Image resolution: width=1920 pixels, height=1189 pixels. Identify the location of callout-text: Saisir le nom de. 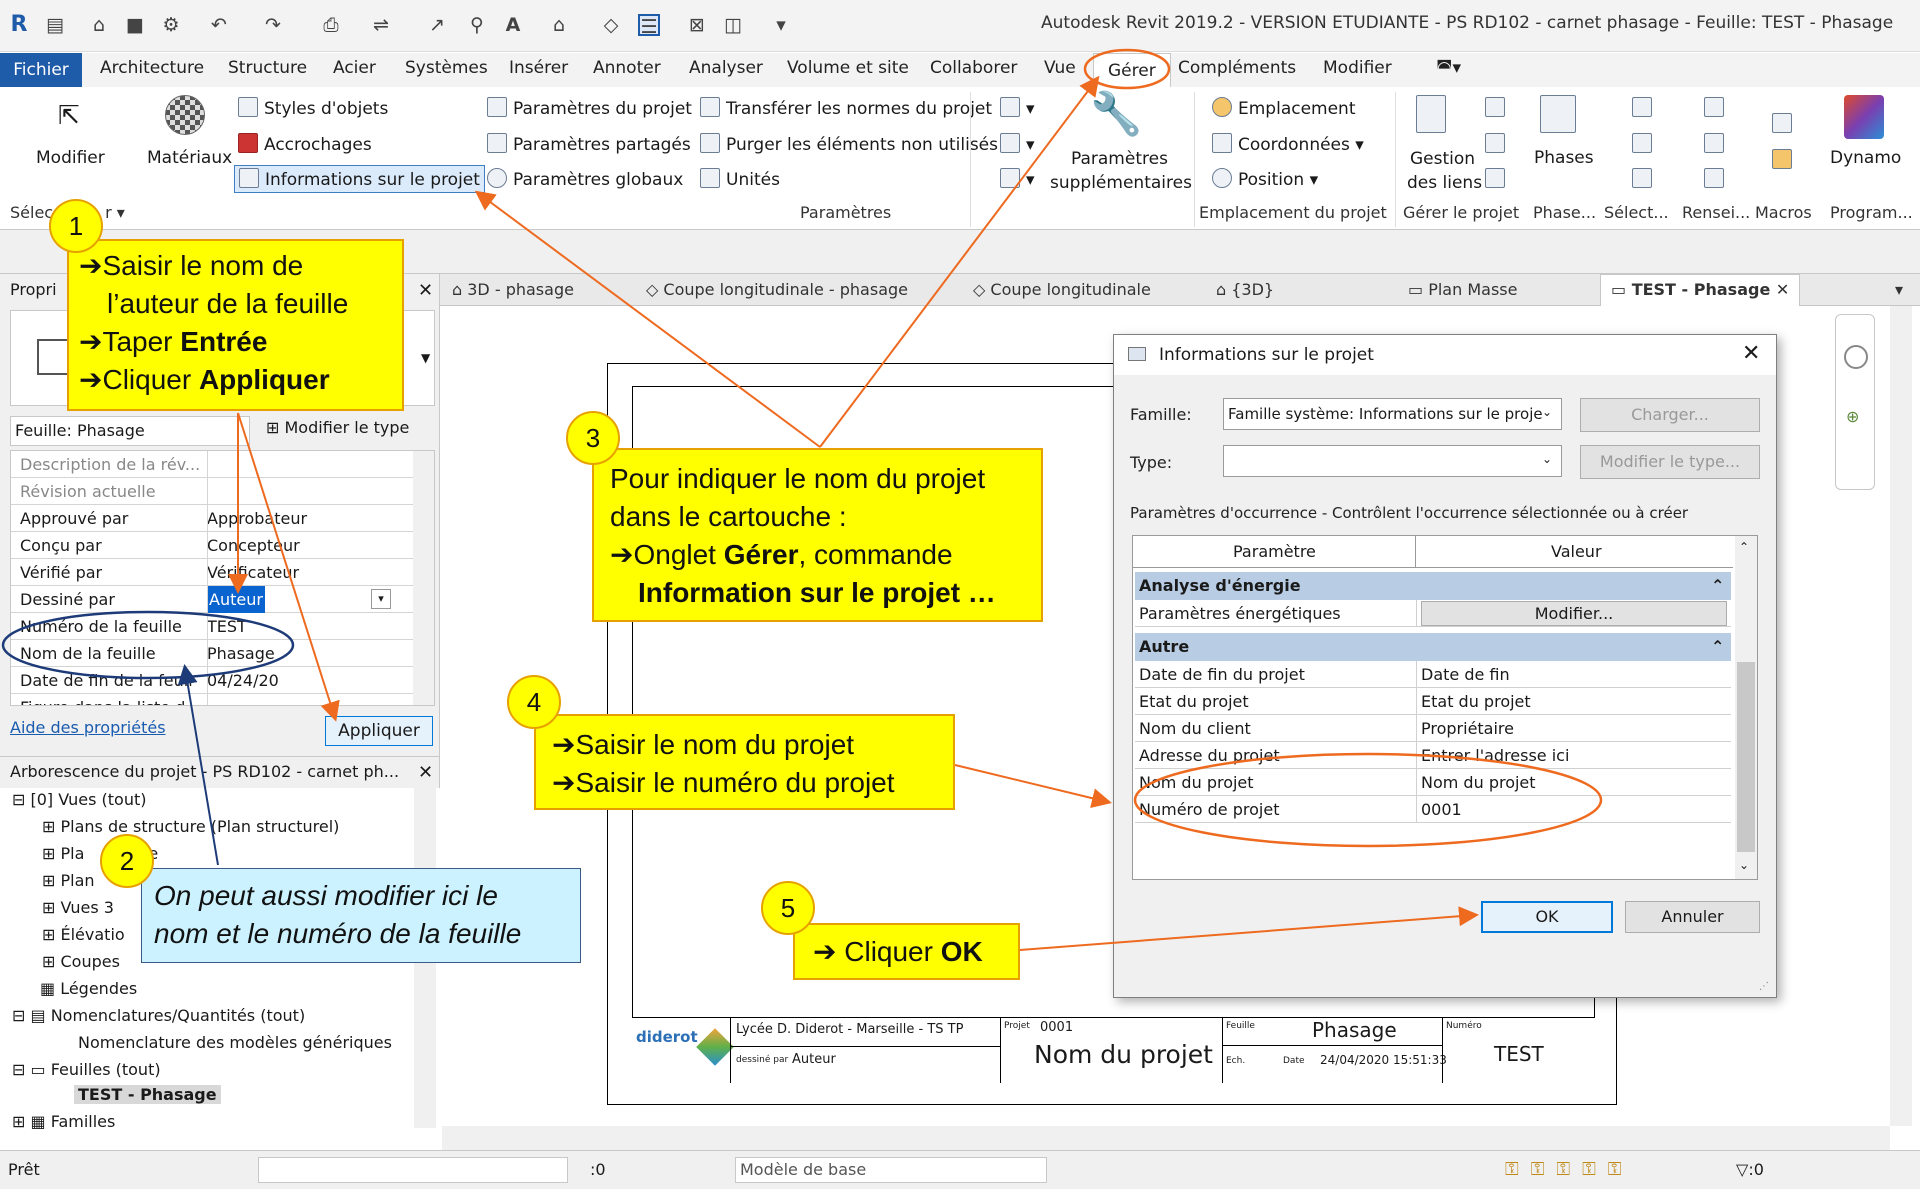
(203, 265).